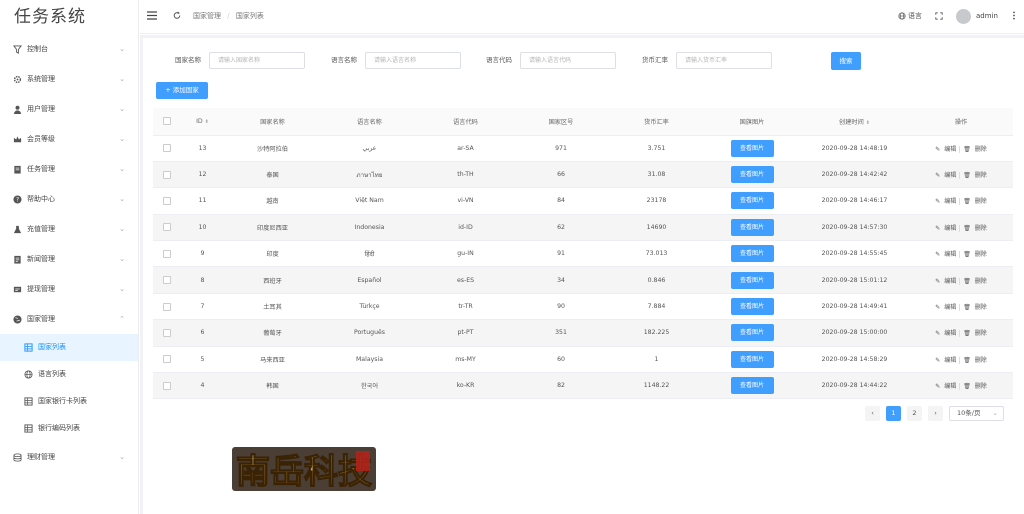 The height and width of the screenshot is (514, 1024). I want to click on sidebar-item-label: 提现管理, so click(41, 289).